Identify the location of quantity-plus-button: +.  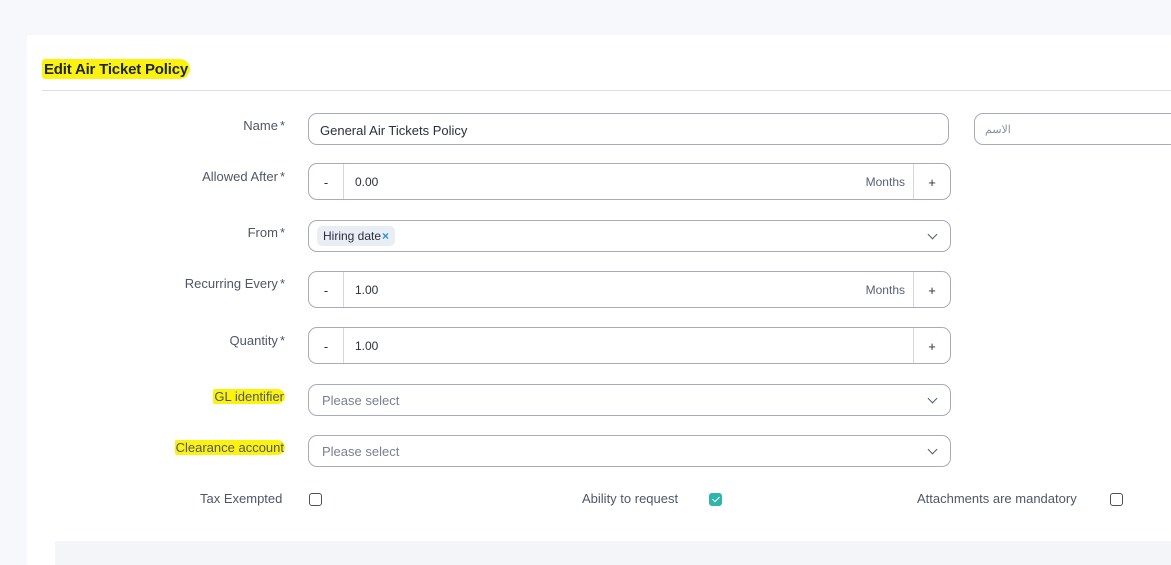
(931, 345).